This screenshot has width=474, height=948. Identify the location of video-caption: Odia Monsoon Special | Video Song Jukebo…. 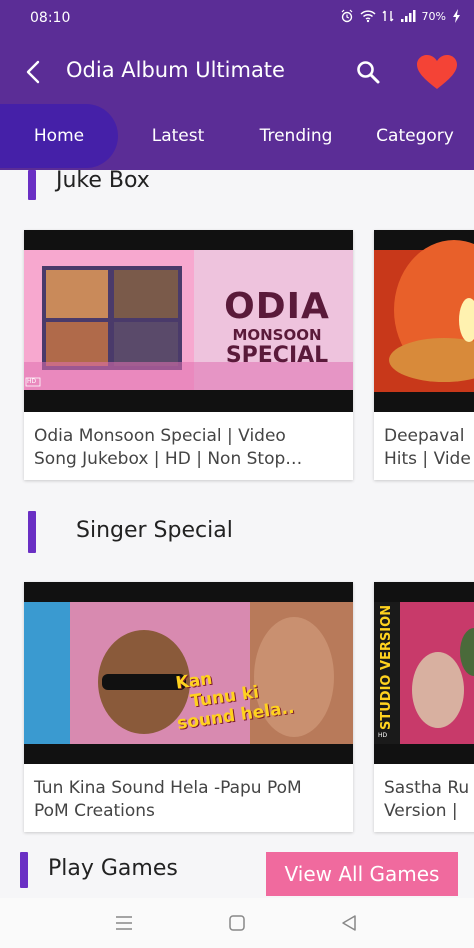
(168, 448).